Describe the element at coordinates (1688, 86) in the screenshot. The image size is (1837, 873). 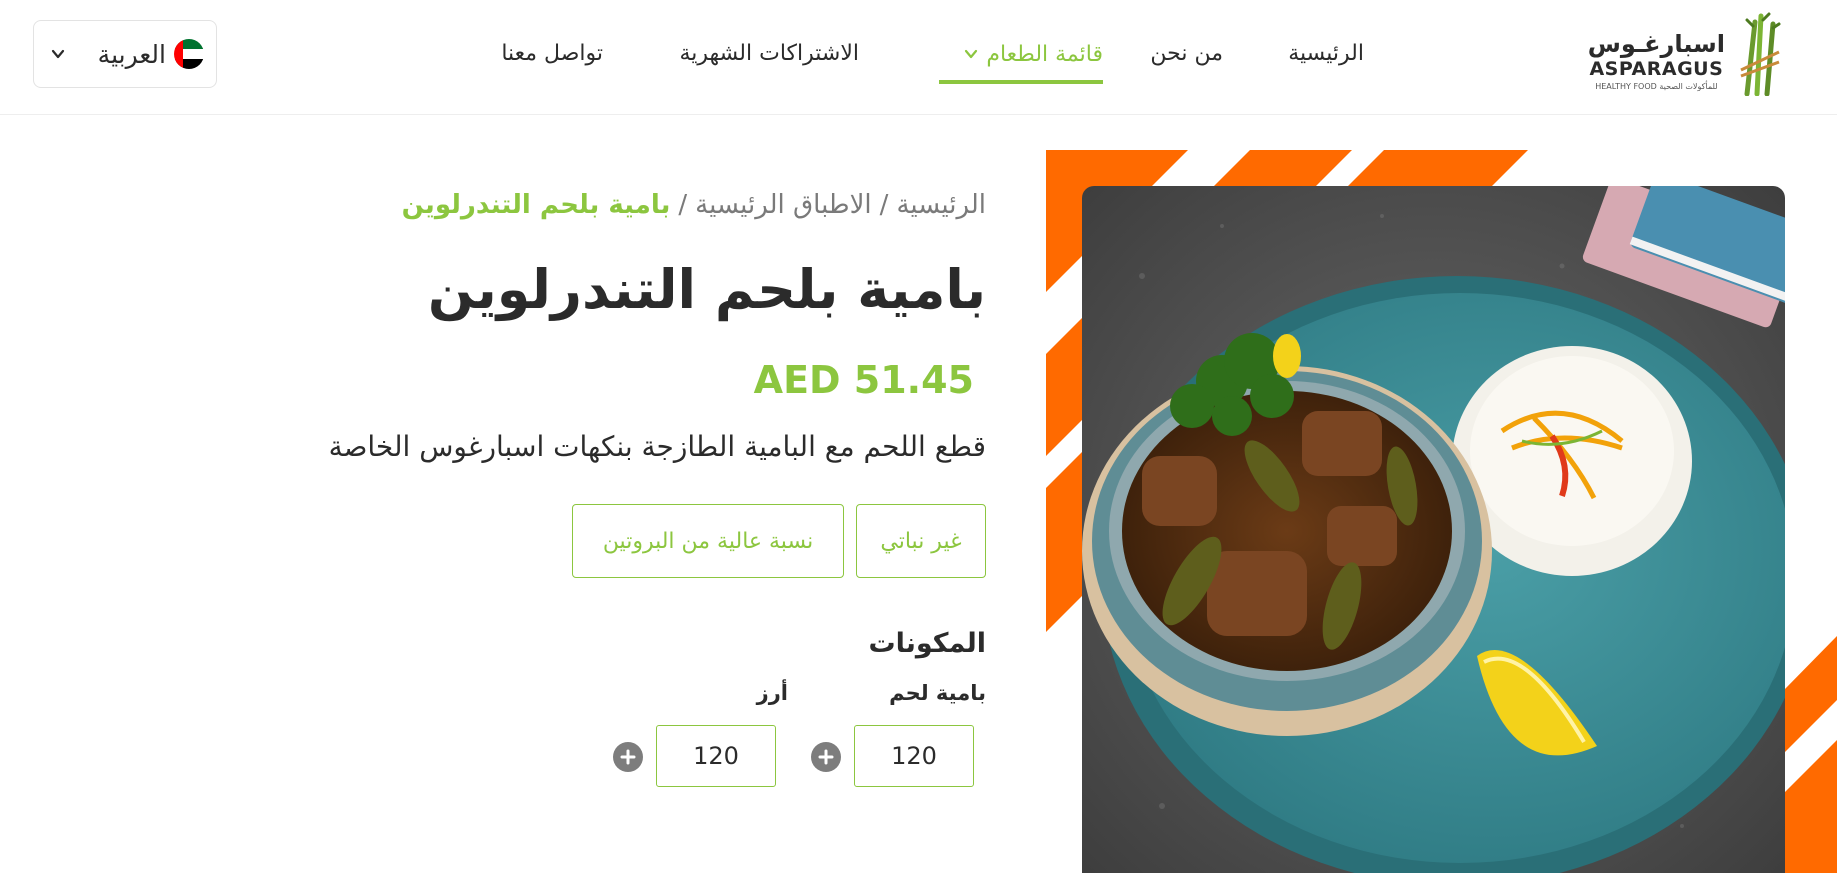
I see `logo-tagline-ar: للمأكولات الصحية` at that location.